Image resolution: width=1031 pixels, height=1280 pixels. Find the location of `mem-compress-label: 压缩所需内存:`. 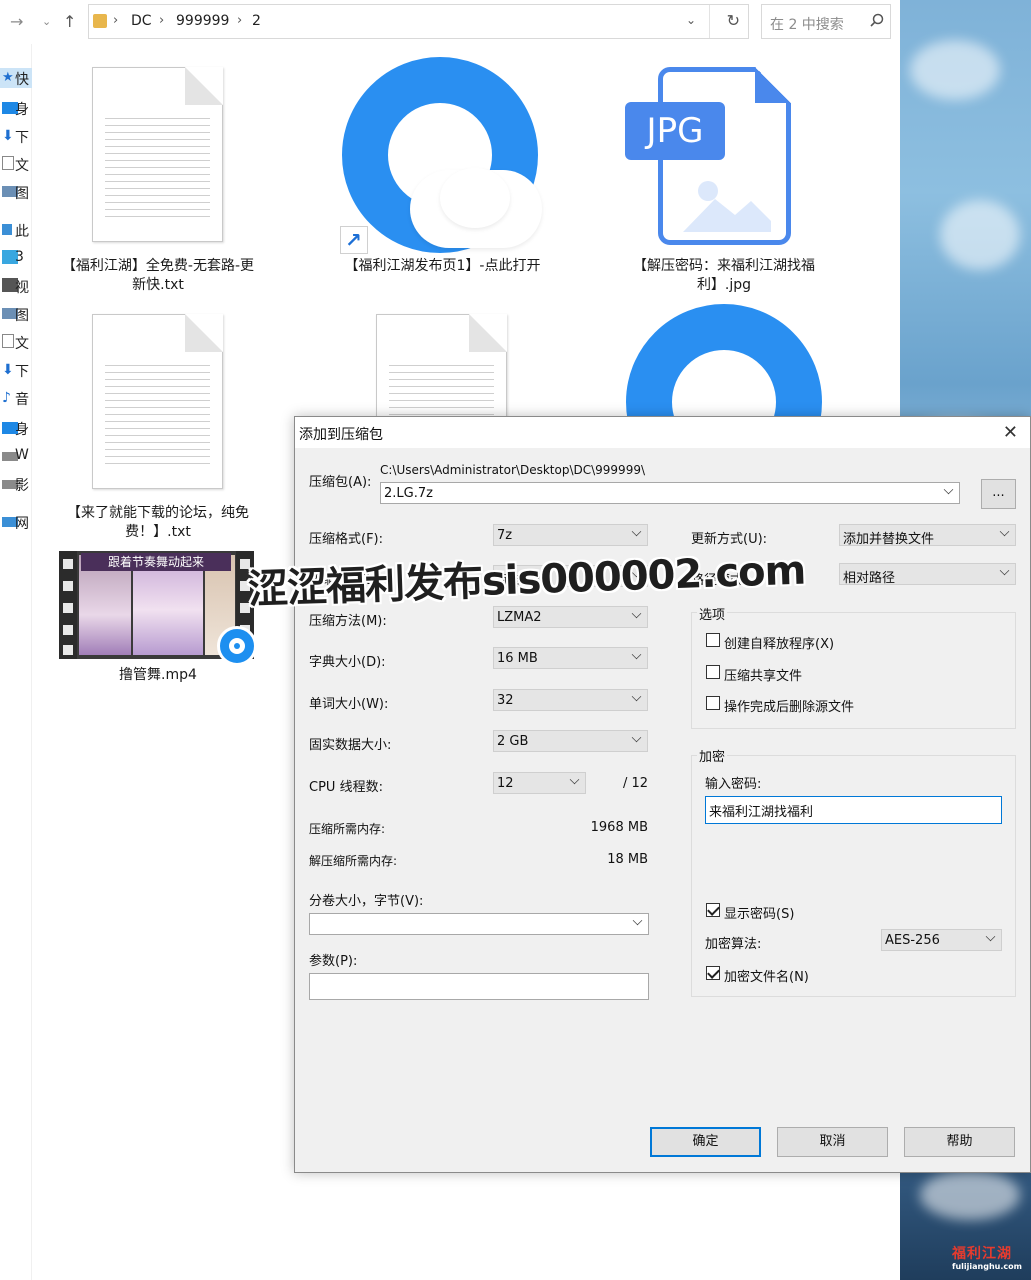

mem-compress-label: 压缩所需内存: is located at coordinates (347, 829).